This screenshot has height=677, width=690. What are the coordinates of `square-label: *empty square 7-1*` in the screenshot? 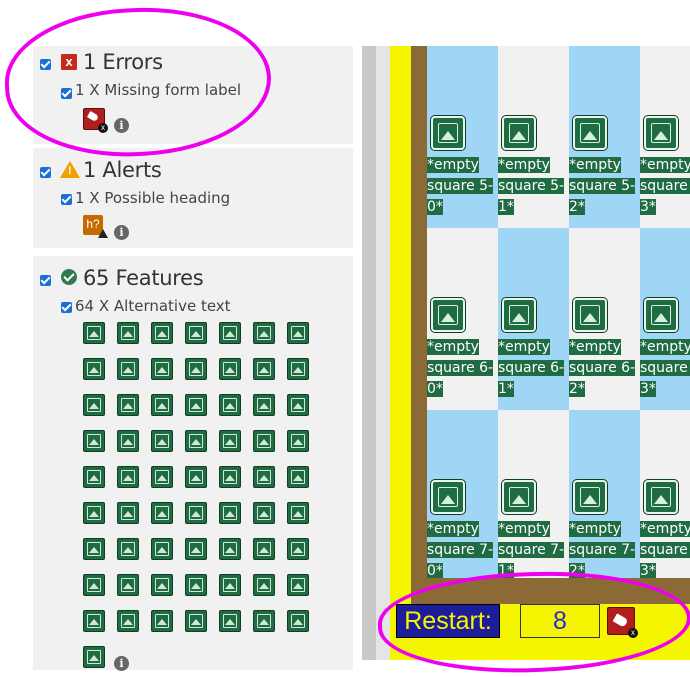 It's located at (531, 549).